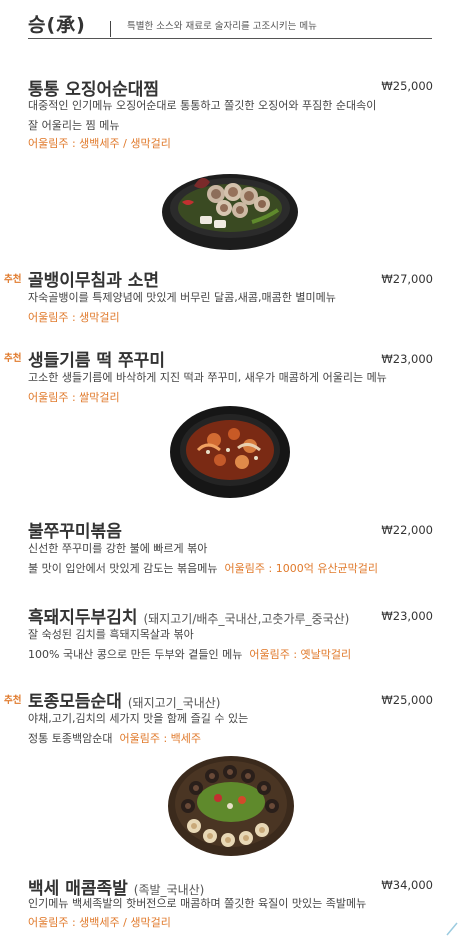 This screenshot has height=937, width=459. Describe the element at coordinates (246, 619) in the screenshot. I see `menu-item-origin: (돼지고기/배추_국내산,고춧가루_중국산)` at that location.